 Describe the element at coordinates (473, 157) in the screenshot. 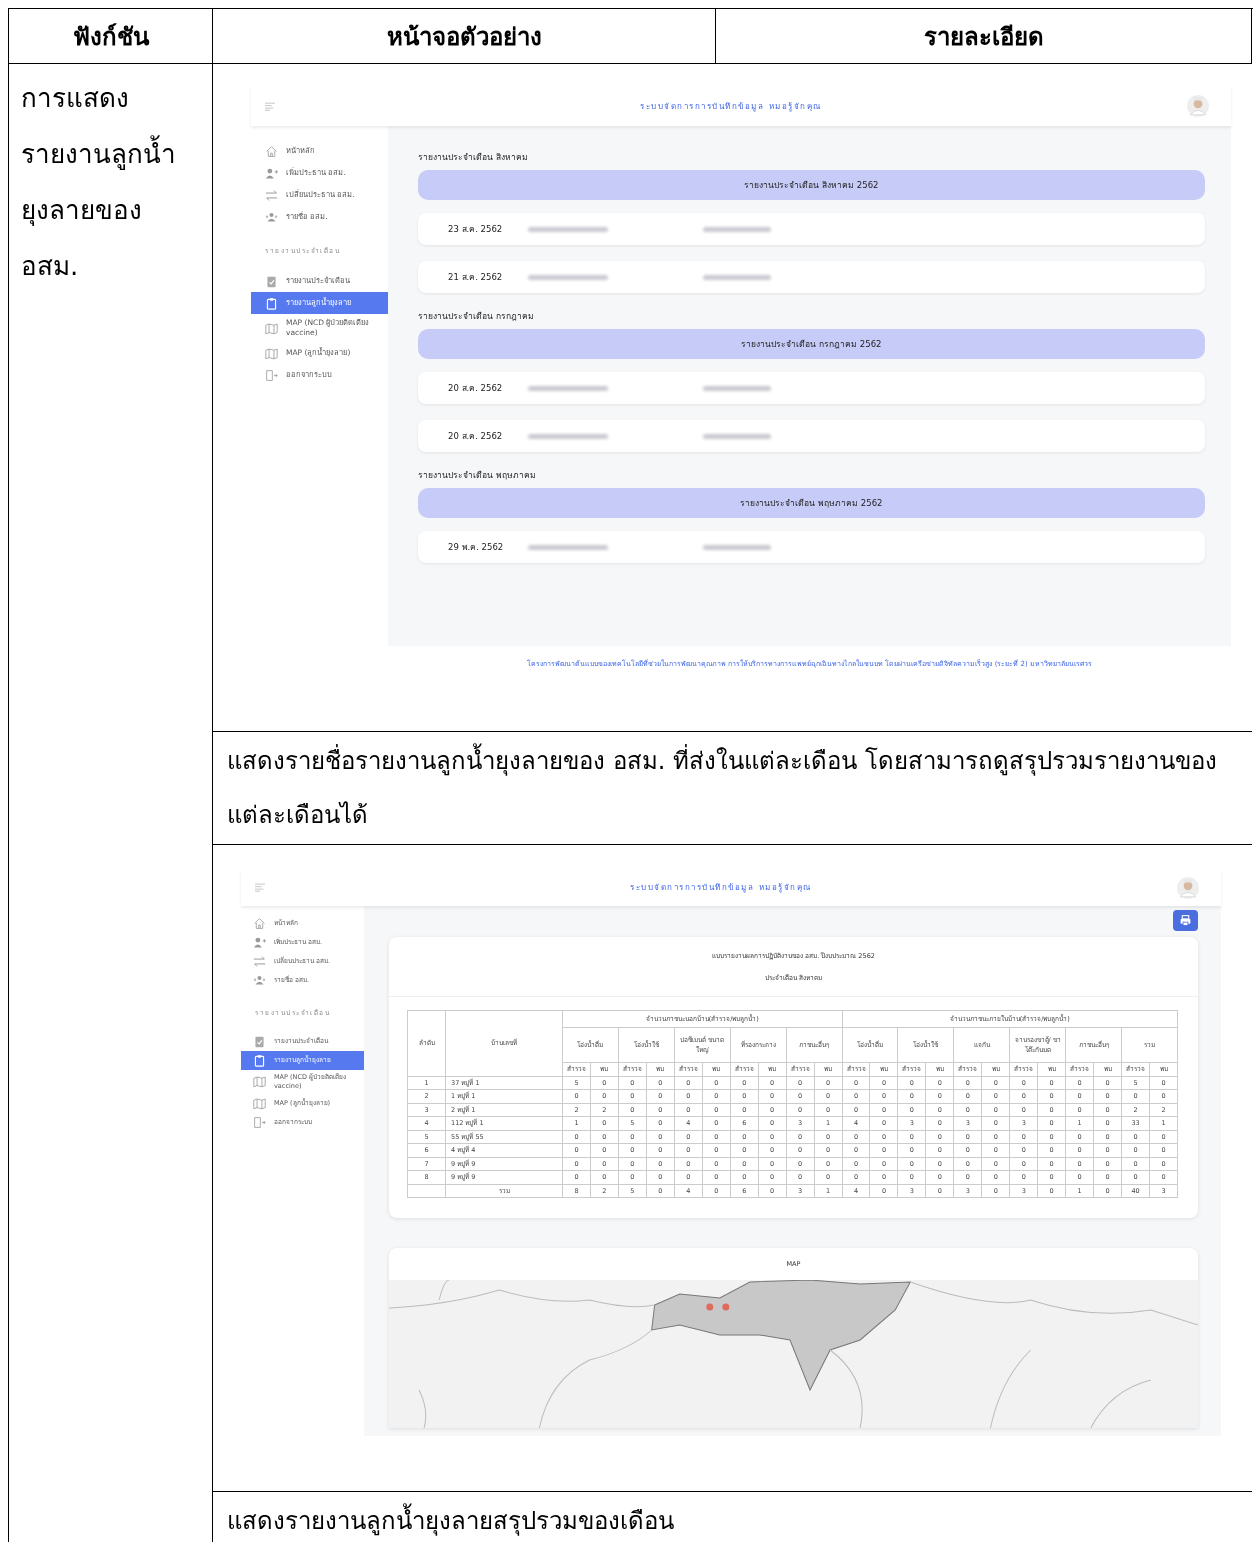

I see `month-heading: รายงานประจำเดือน สิงหาคม` at that location.